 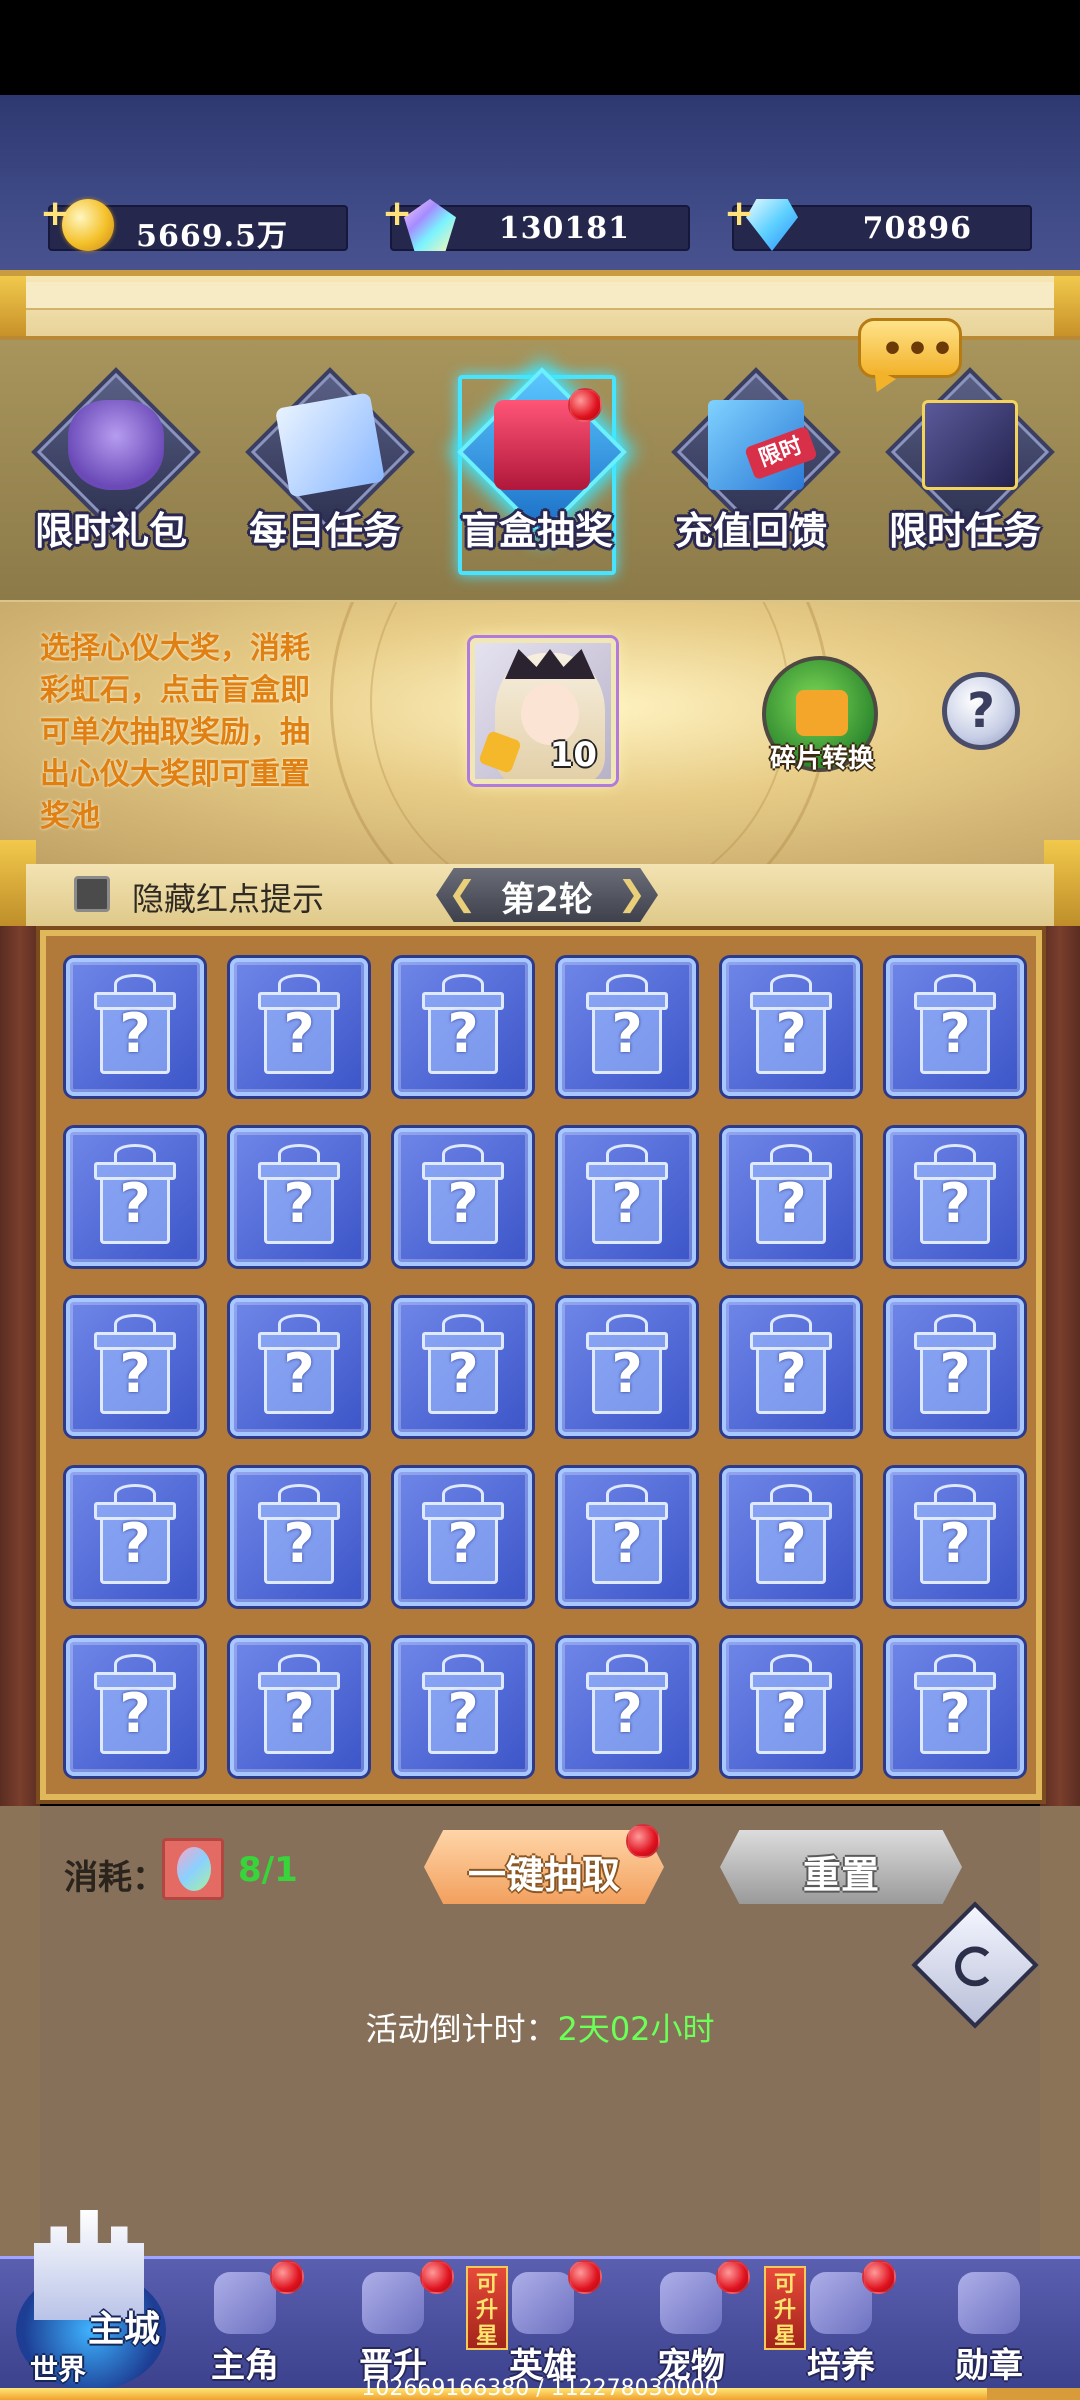 I want to click on tab-label: 限时任务, so click(x=964, y=531).